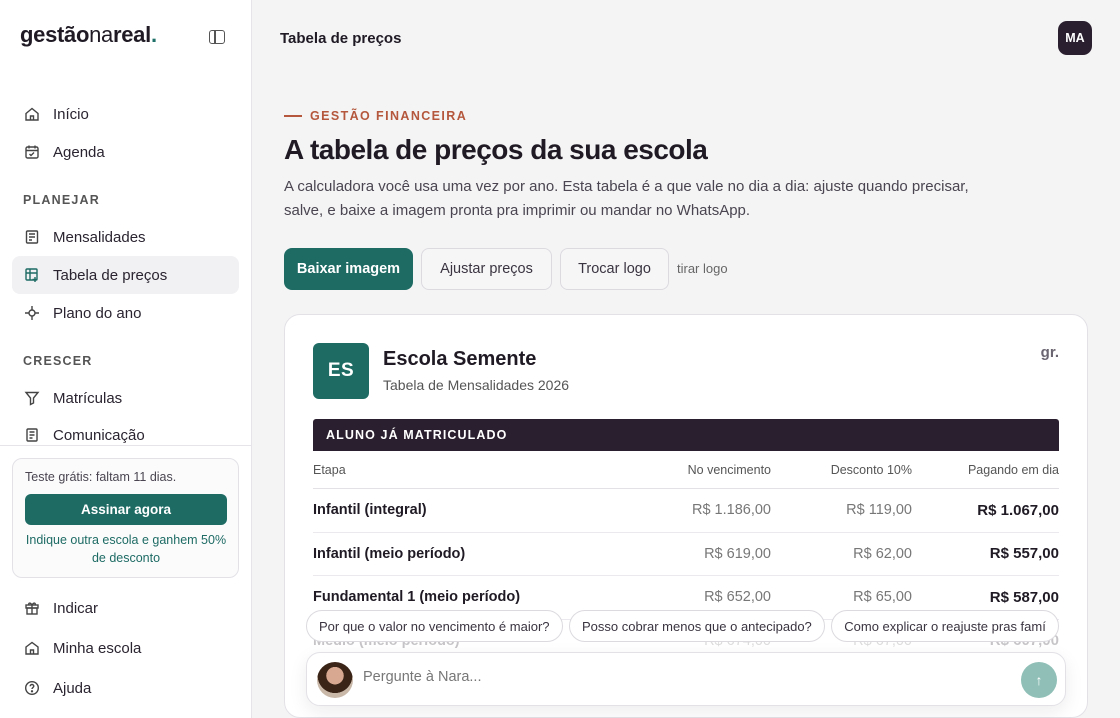 The height and width of the screenshot is (718, 1120). What do you see at coordinates (125, 445) in the screenshot?
I see `sidebar-divider` at bounding box center [125, 445].